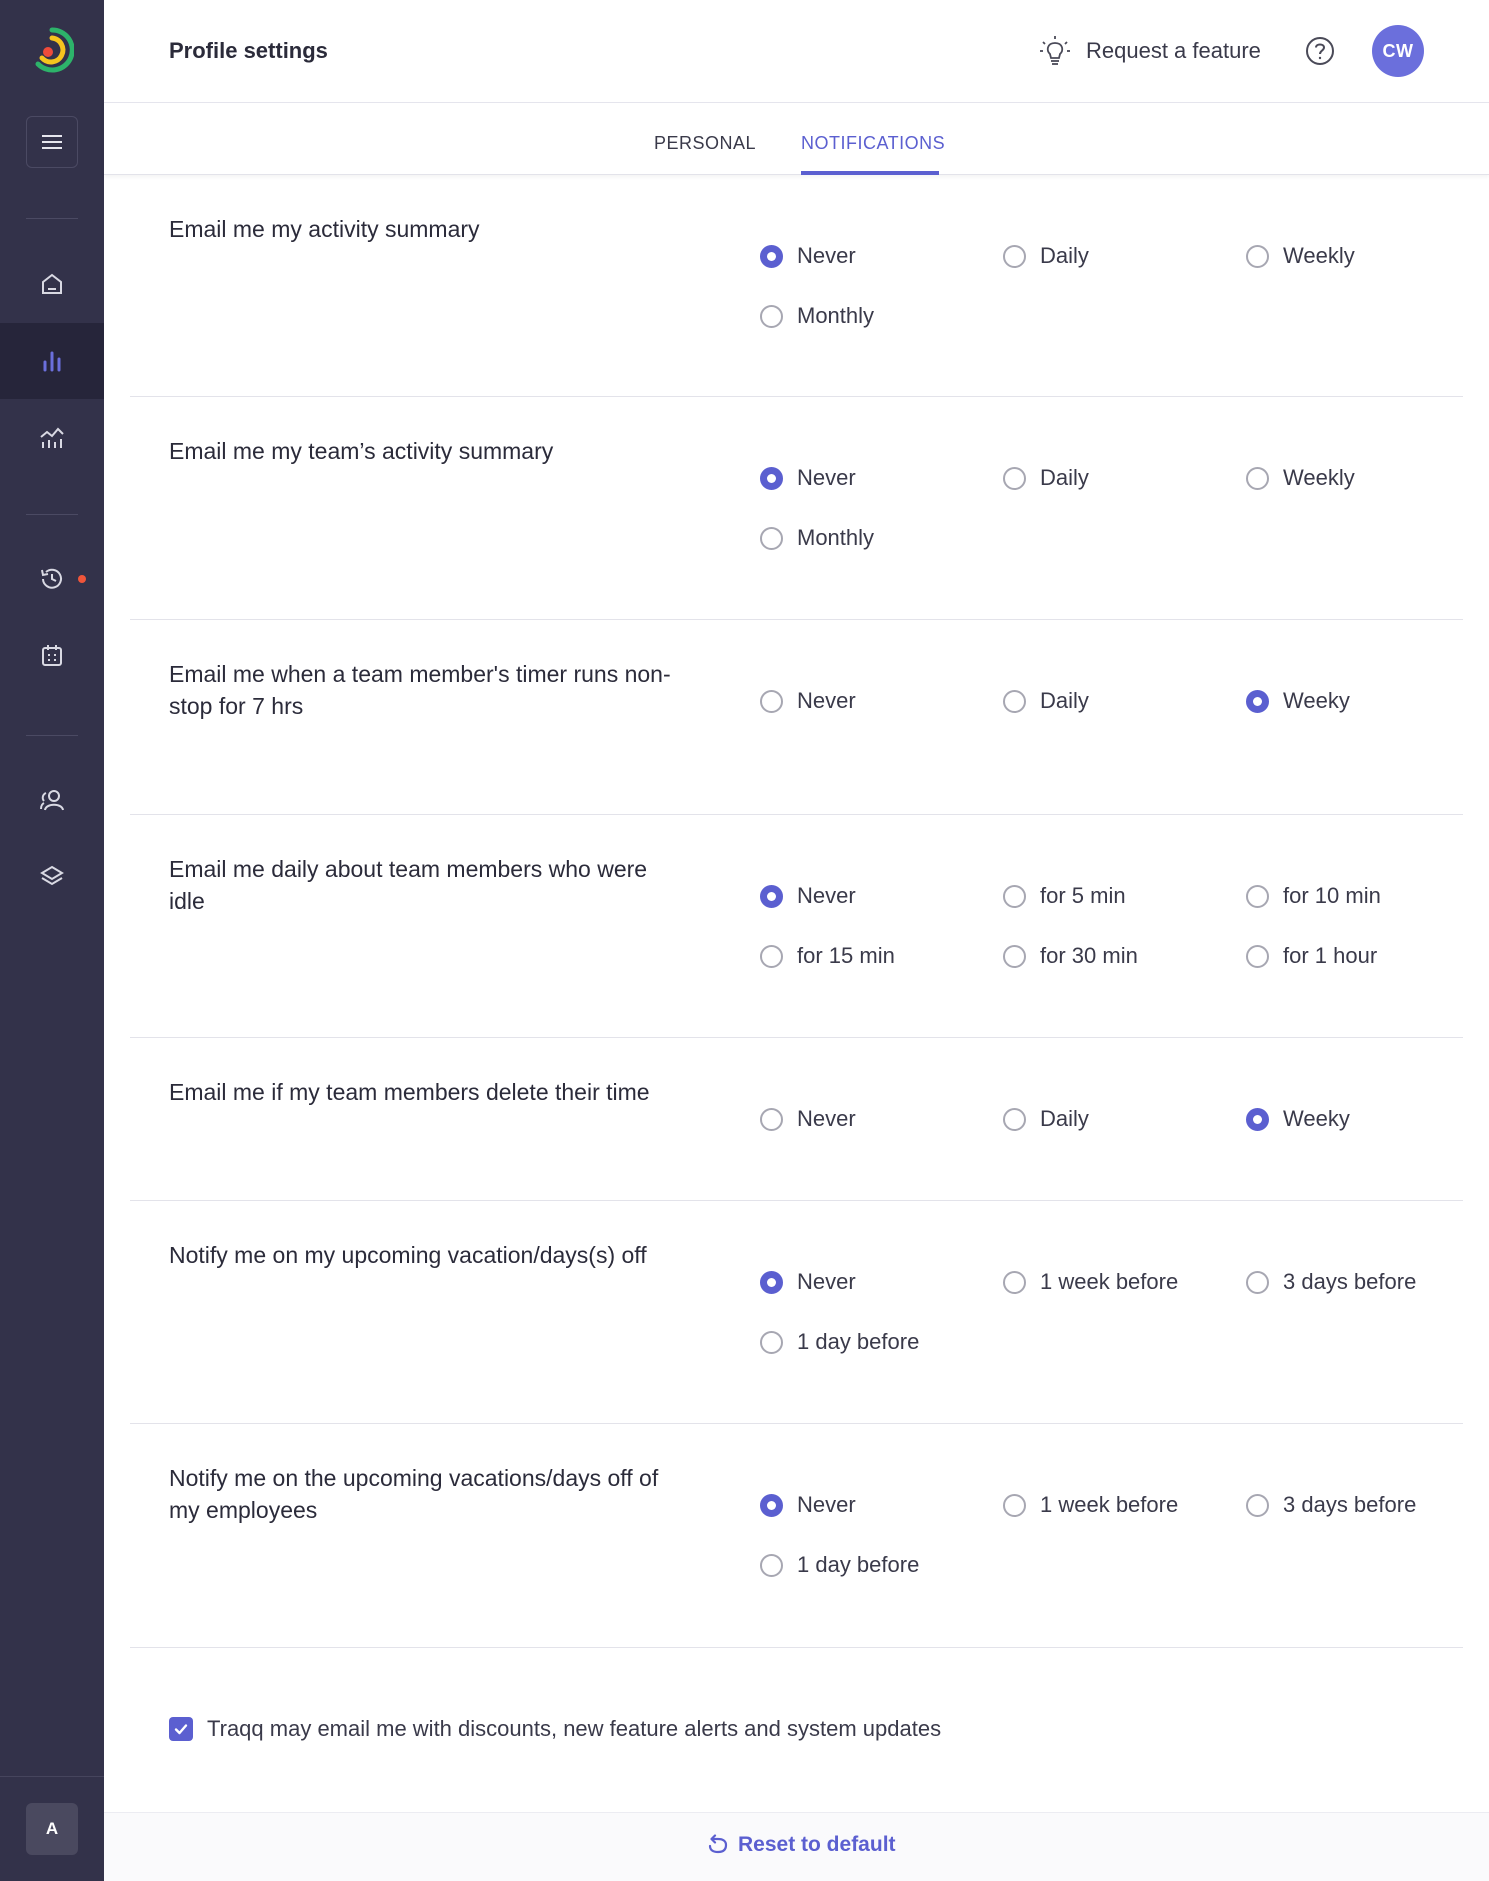 This screenshot has width=1489, height=1881. What do you see at coordinates (1330, 955) in the screenshot?
I see `option-label: for 1 hour` at bounding box center [1330, 955].